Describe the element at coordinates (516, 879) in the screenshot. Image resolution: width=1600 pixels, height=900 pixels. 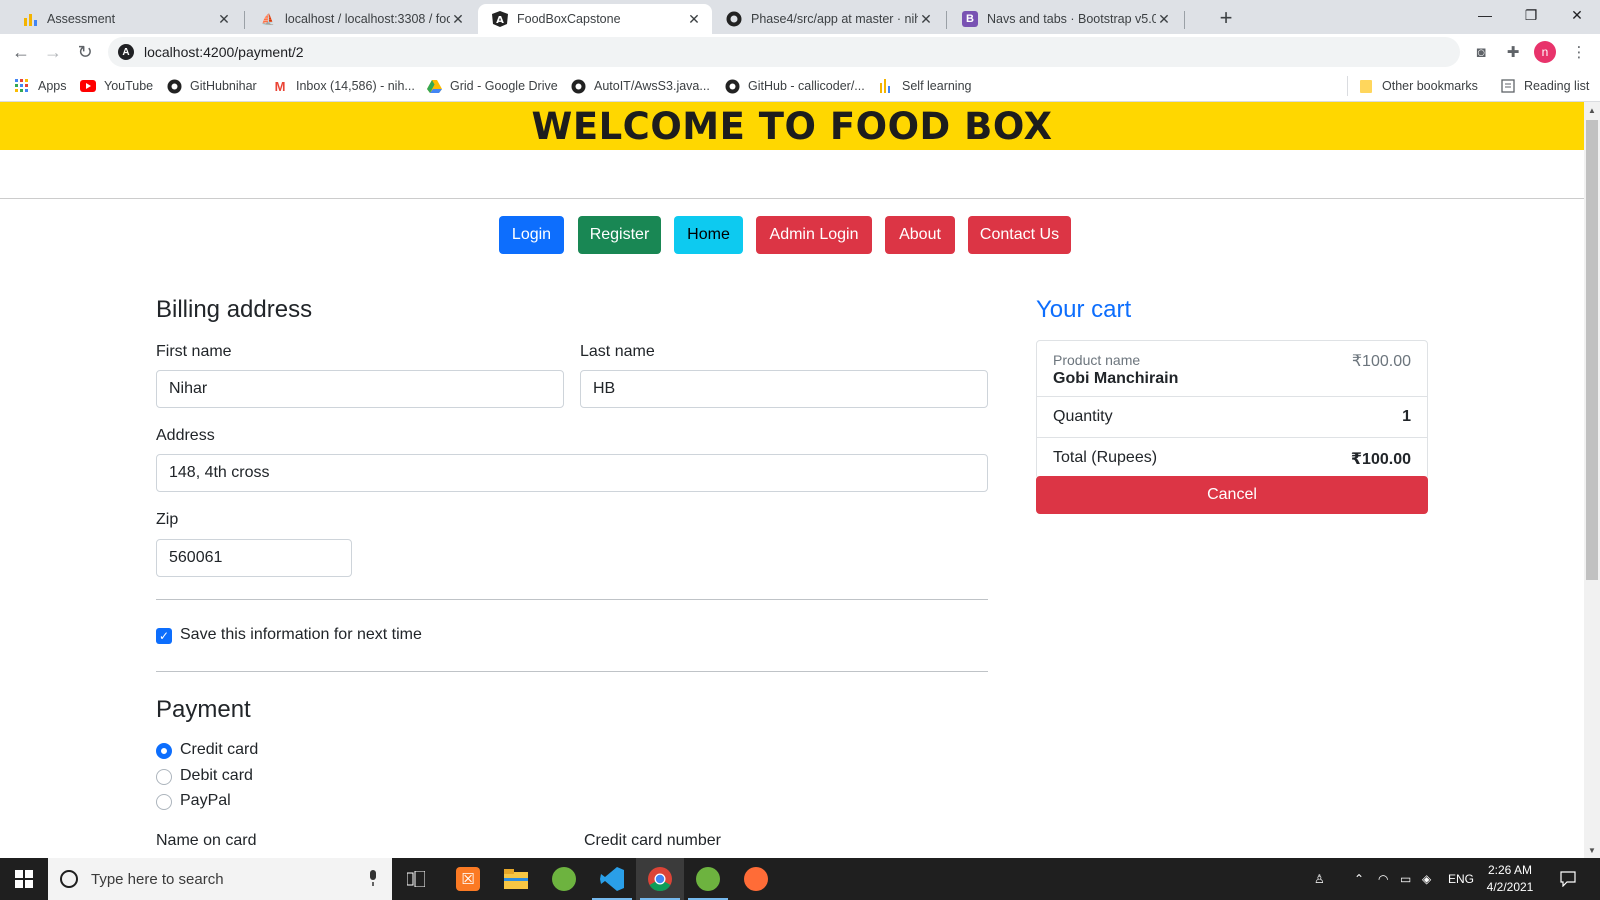
I see `file-explorer-icon` at that location.